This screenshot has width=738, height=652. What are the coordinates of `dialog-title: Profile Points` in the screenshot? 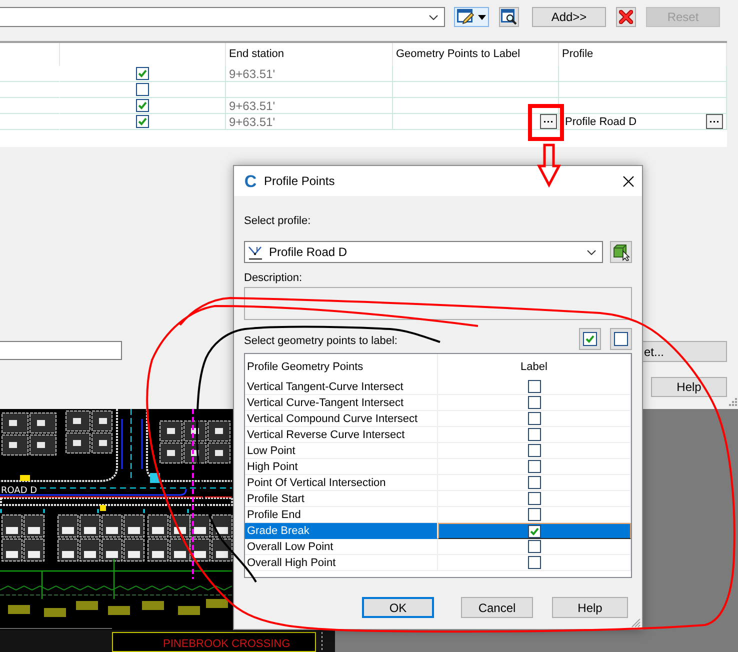 It's located at (299, 181).